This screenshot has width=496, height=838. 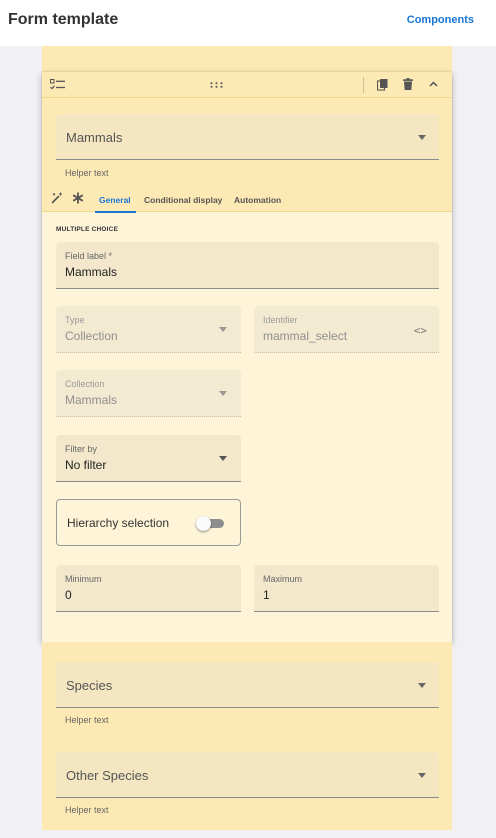 What do you see at coordinates (433, 84) in the screenshot?
I see `collapse-chevron-icon` at bounding box center [433, 84].